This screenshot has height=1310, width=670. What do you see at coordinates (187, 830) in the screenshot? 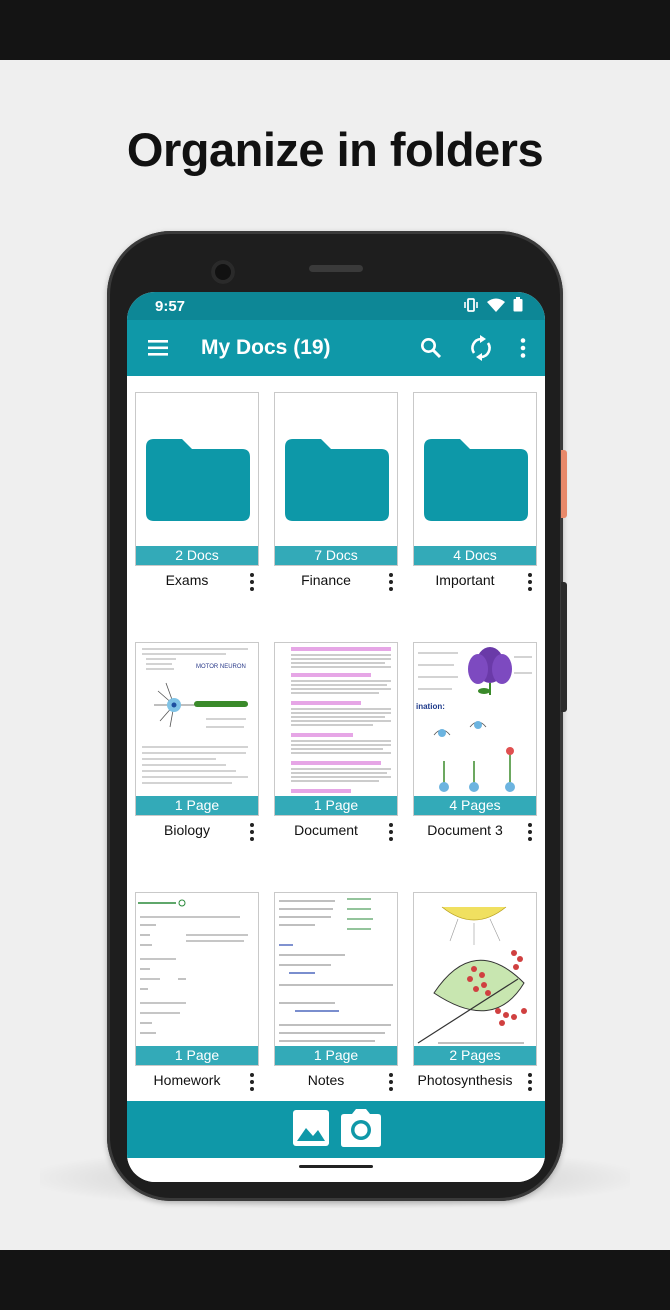
I see `item-name: Biology` at bounding box center [187, 830].